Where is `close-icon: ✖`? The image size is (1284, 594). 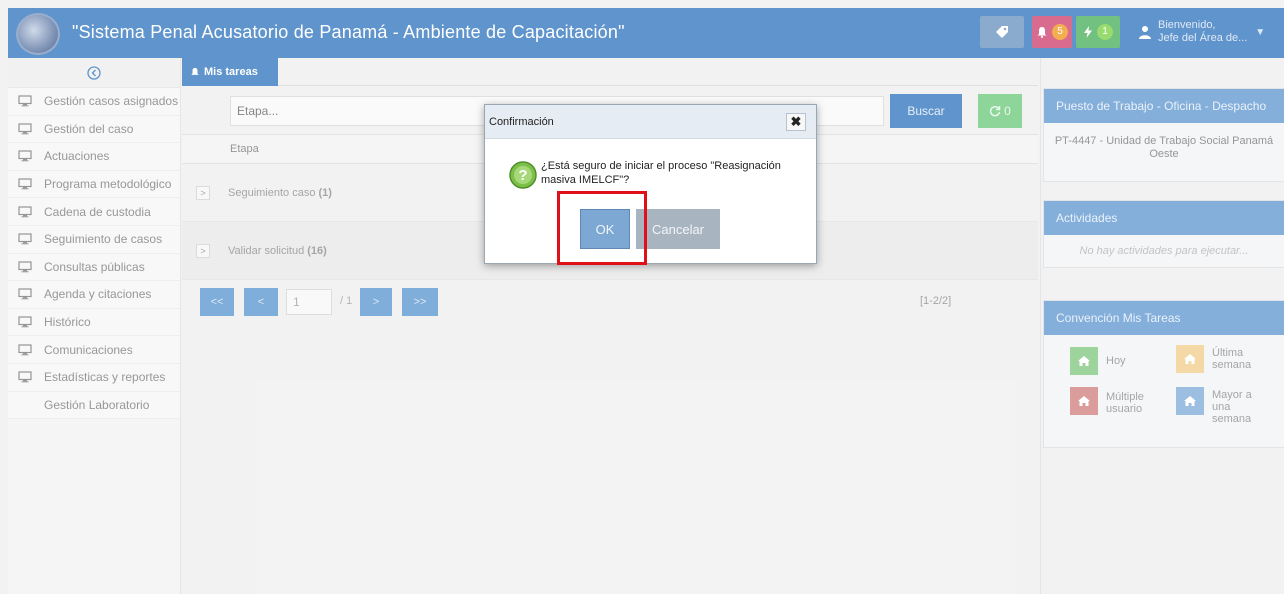 close-icon: ✖ is located at coordinates (796, 121).